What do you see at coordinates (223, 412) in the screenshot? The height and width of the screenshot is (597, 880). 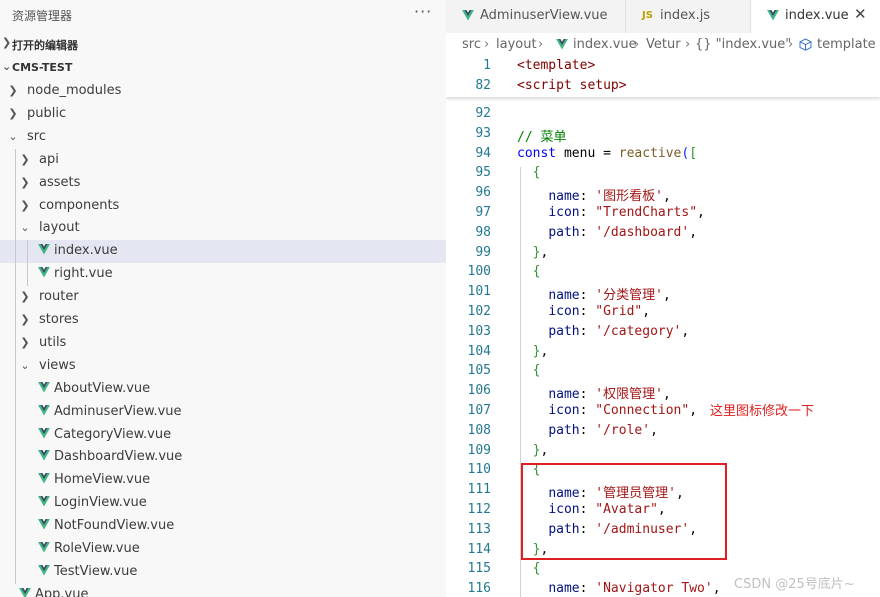 I see `tree-file: AdminuserView.vue` at bounding box center [223, 412].